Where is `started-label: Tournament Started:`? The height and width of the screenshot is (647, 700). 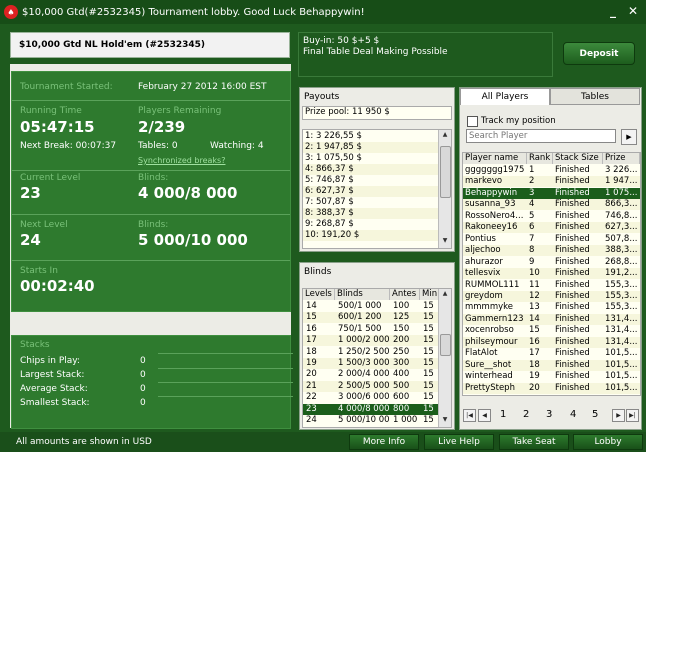 started-label: Tournament Started: is located at coordinates (66, 87).